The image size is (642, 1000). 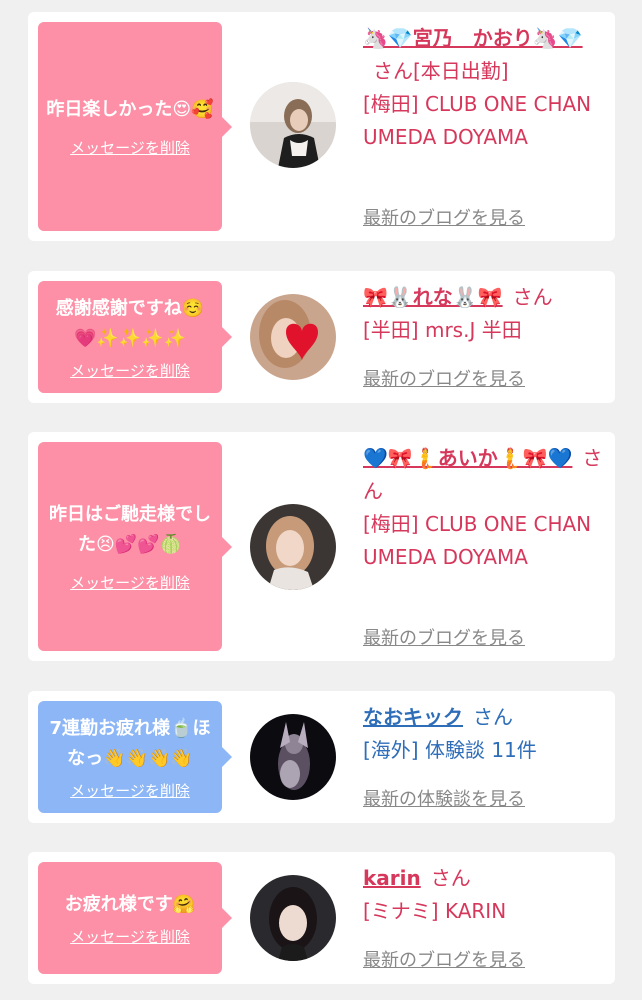 I want to click on cast-name-link: 🦄💎宮乃 かおり🦄💎, so click(x=473, y=38).